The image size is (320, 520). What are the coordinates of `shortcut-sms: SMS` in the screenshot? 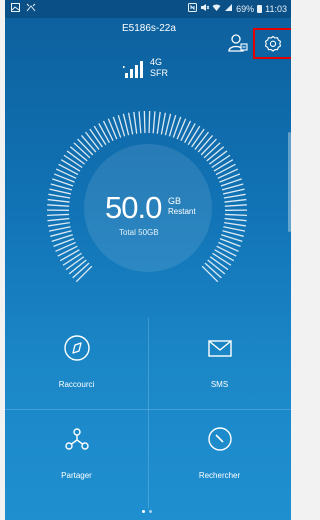 It's located at (219, 365).